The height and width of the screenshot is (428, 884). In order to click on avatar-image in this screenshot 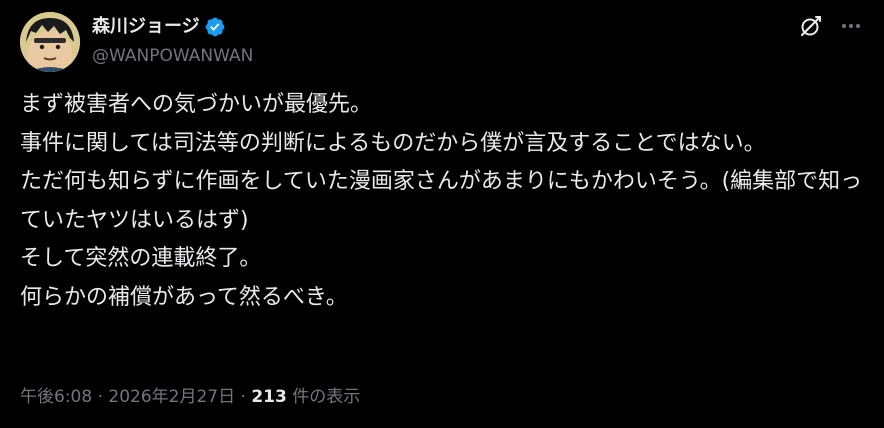, I will do `click(50, 42)`.